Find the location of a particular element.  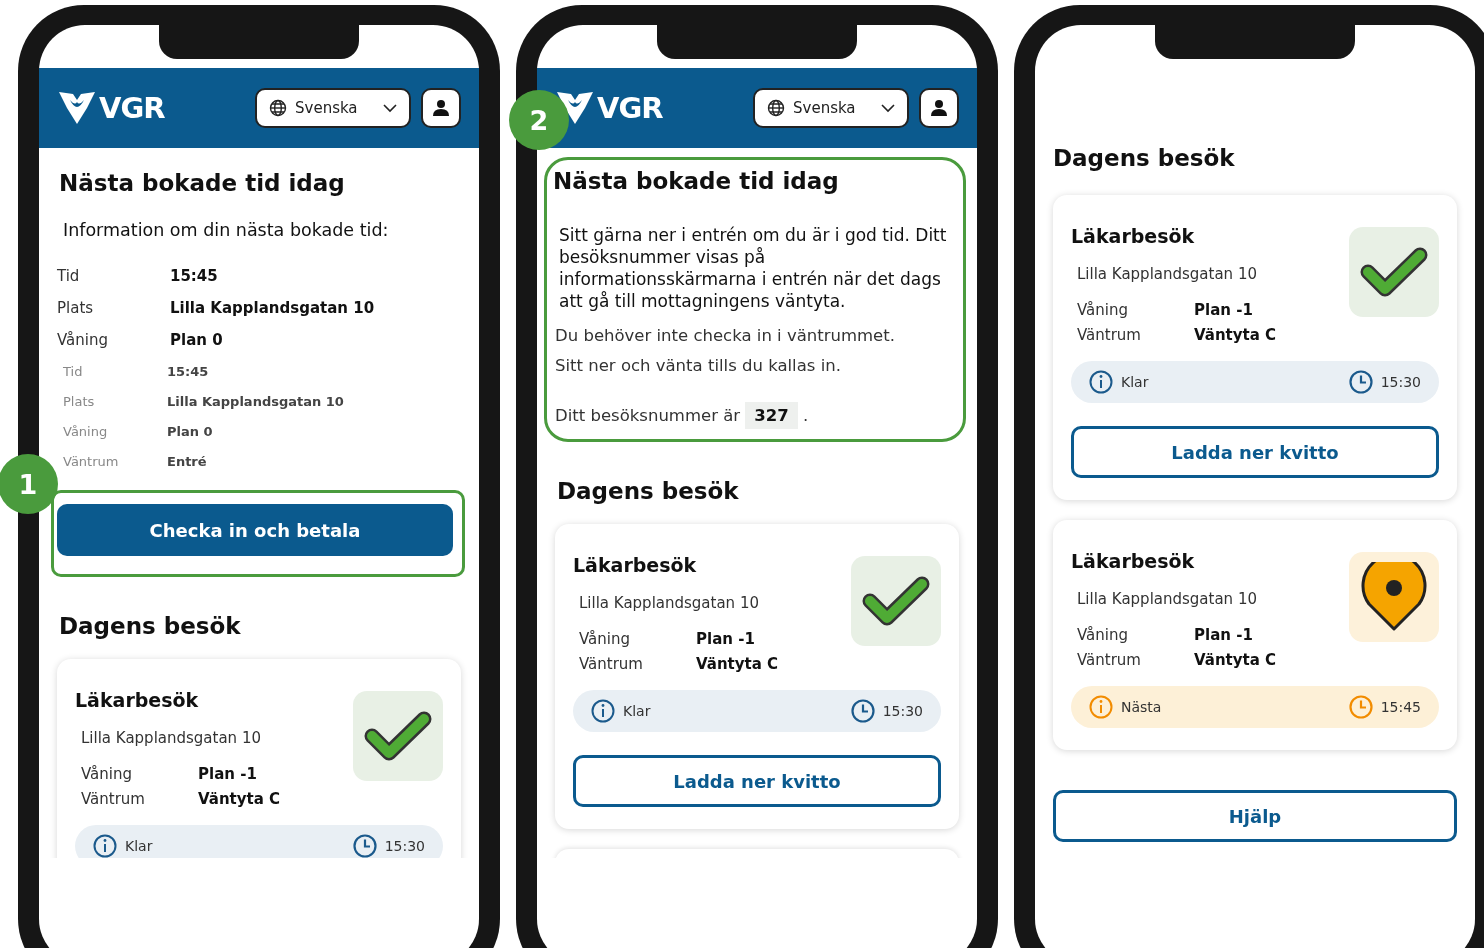

step-badge: 2 is located at coordinates (539, 120).